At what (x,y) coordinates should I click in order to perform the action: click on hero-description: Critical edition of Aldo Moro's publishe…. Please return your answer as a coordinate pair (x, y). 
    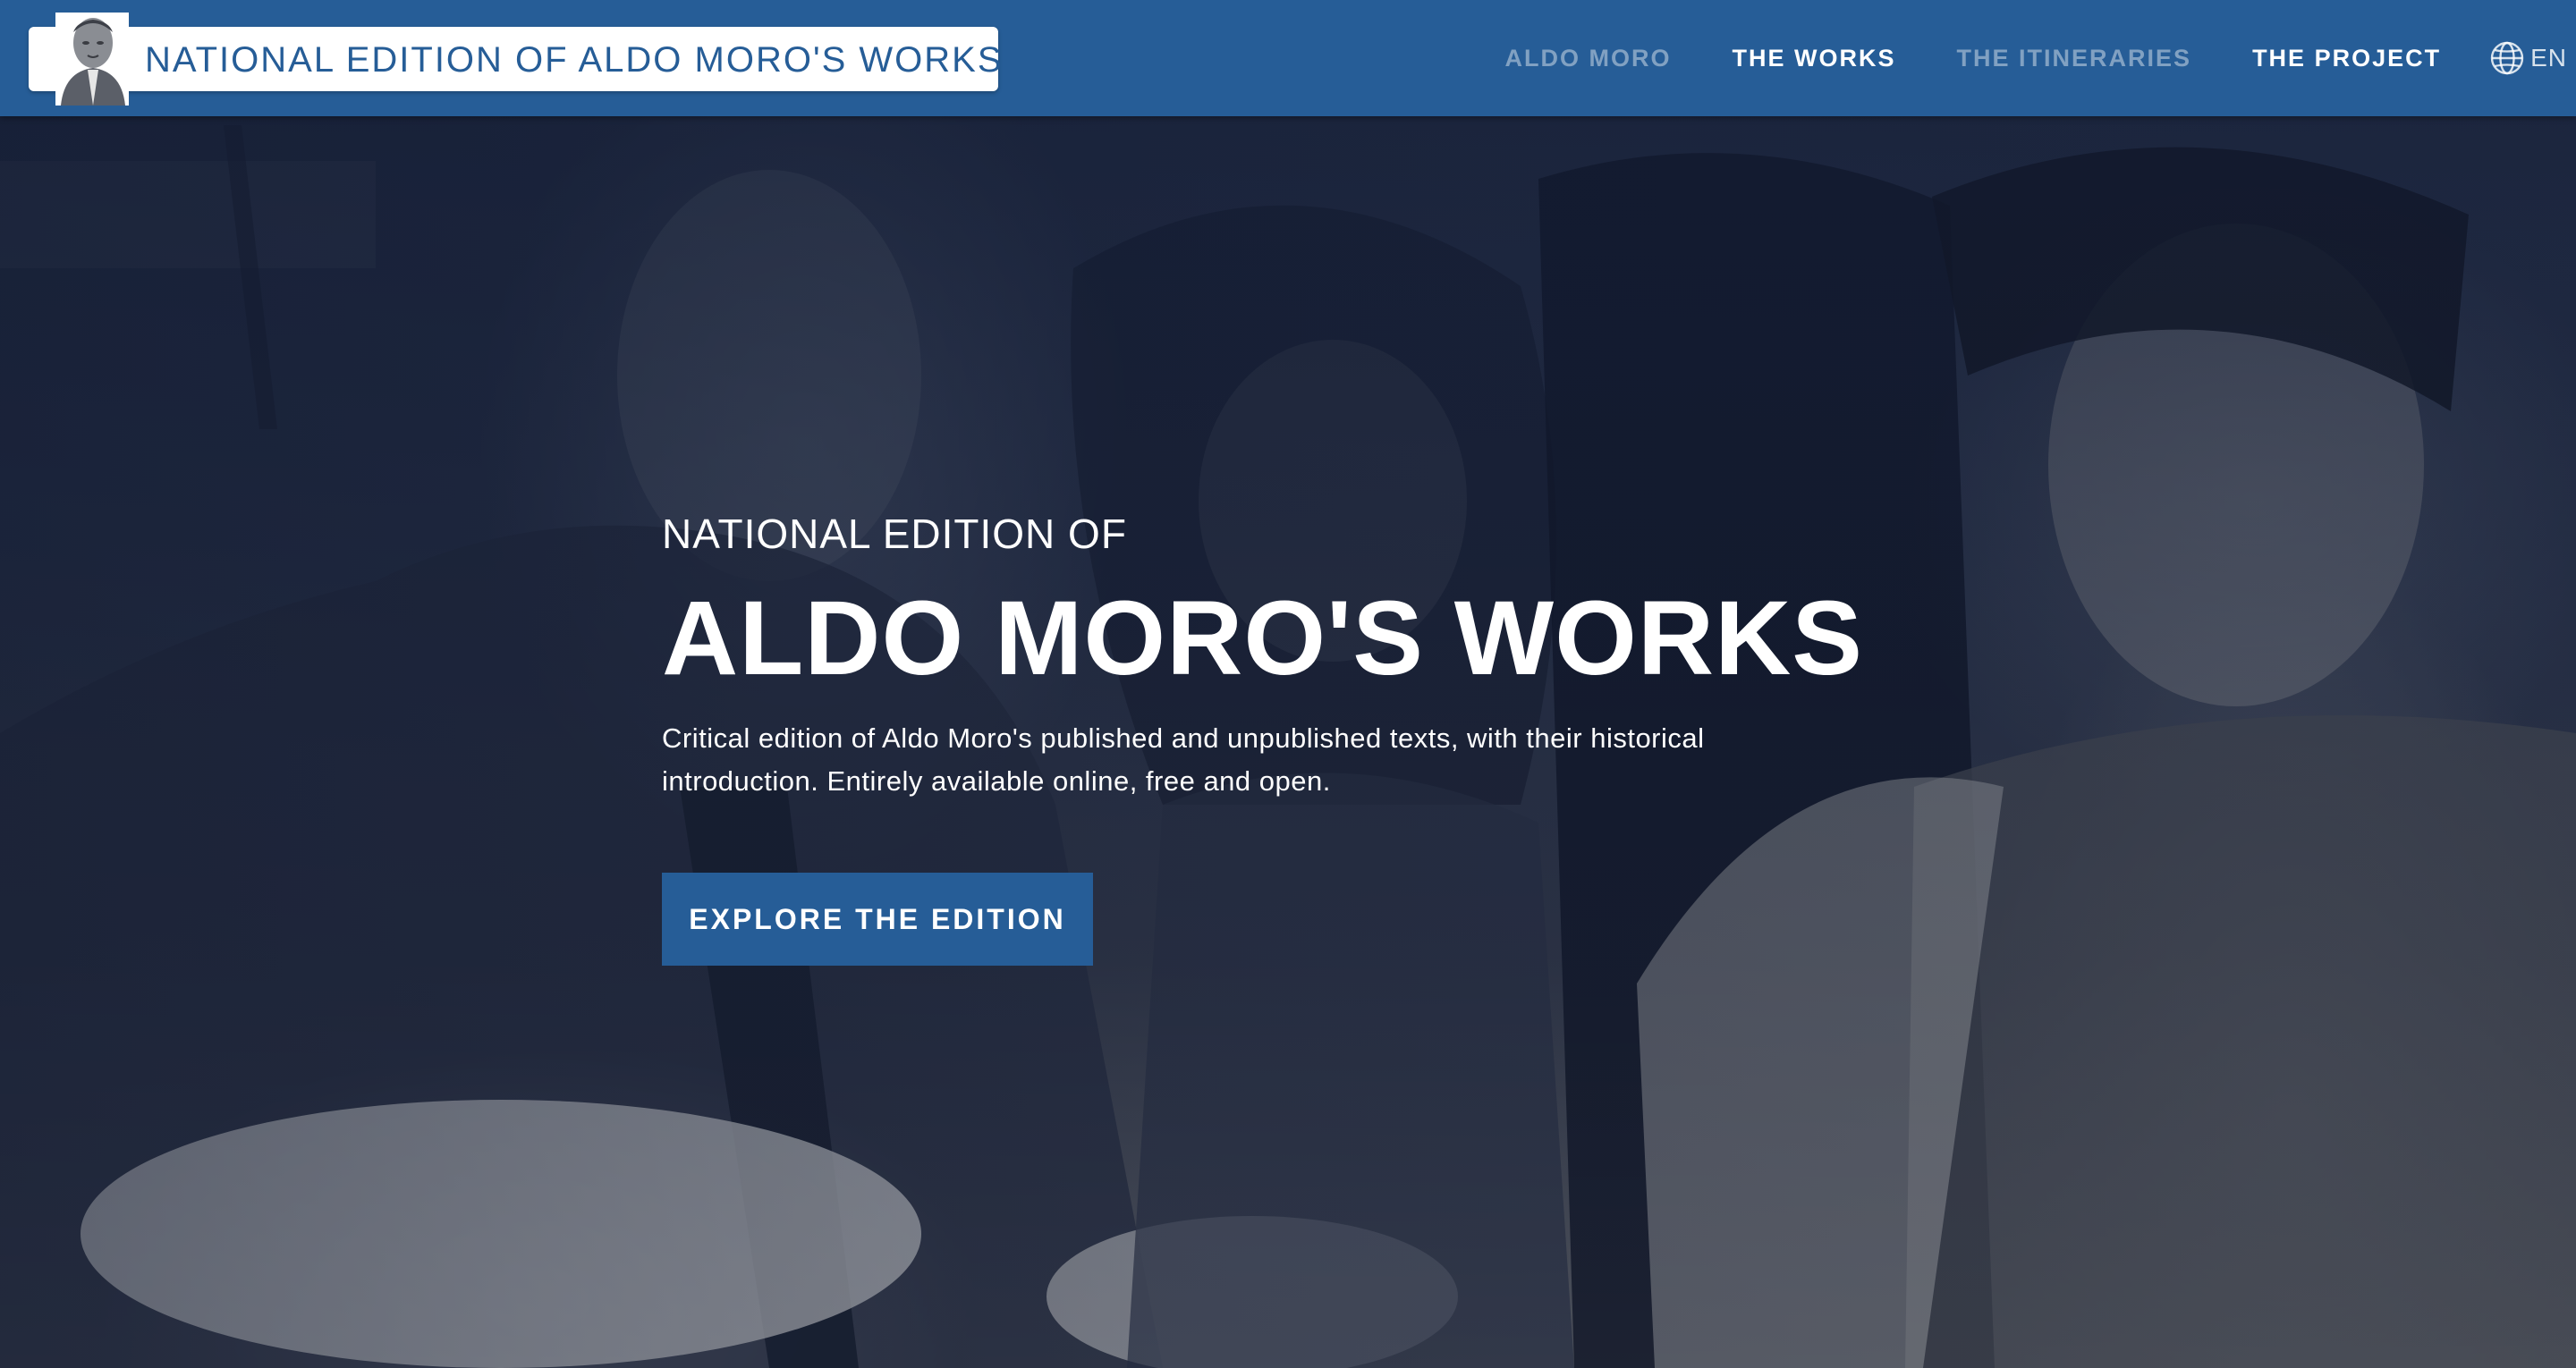
    Looking at the image, I should click on (1183, 760).